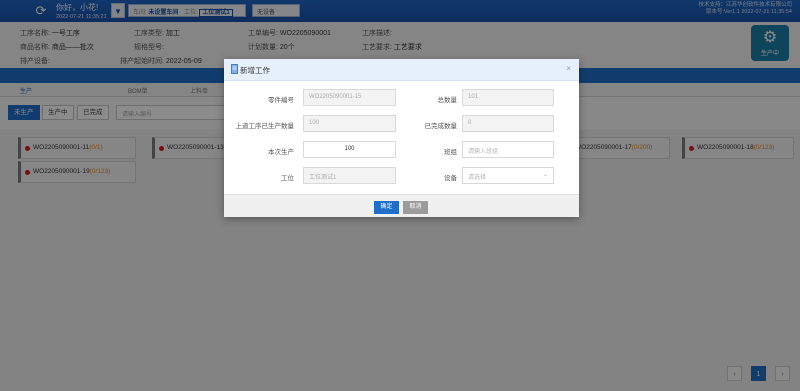 The image size is (800, 391). Describe the element at coordinates (349, 175) in the screenshot. I see `station-field: 工位测试1` at that location.